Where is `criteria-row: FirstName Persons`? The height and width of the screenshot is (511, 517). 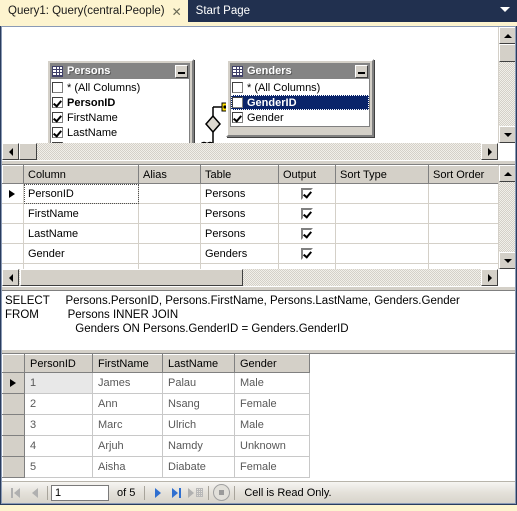 criteria-row: FirstName Persons is located at coordinates (250, 213).